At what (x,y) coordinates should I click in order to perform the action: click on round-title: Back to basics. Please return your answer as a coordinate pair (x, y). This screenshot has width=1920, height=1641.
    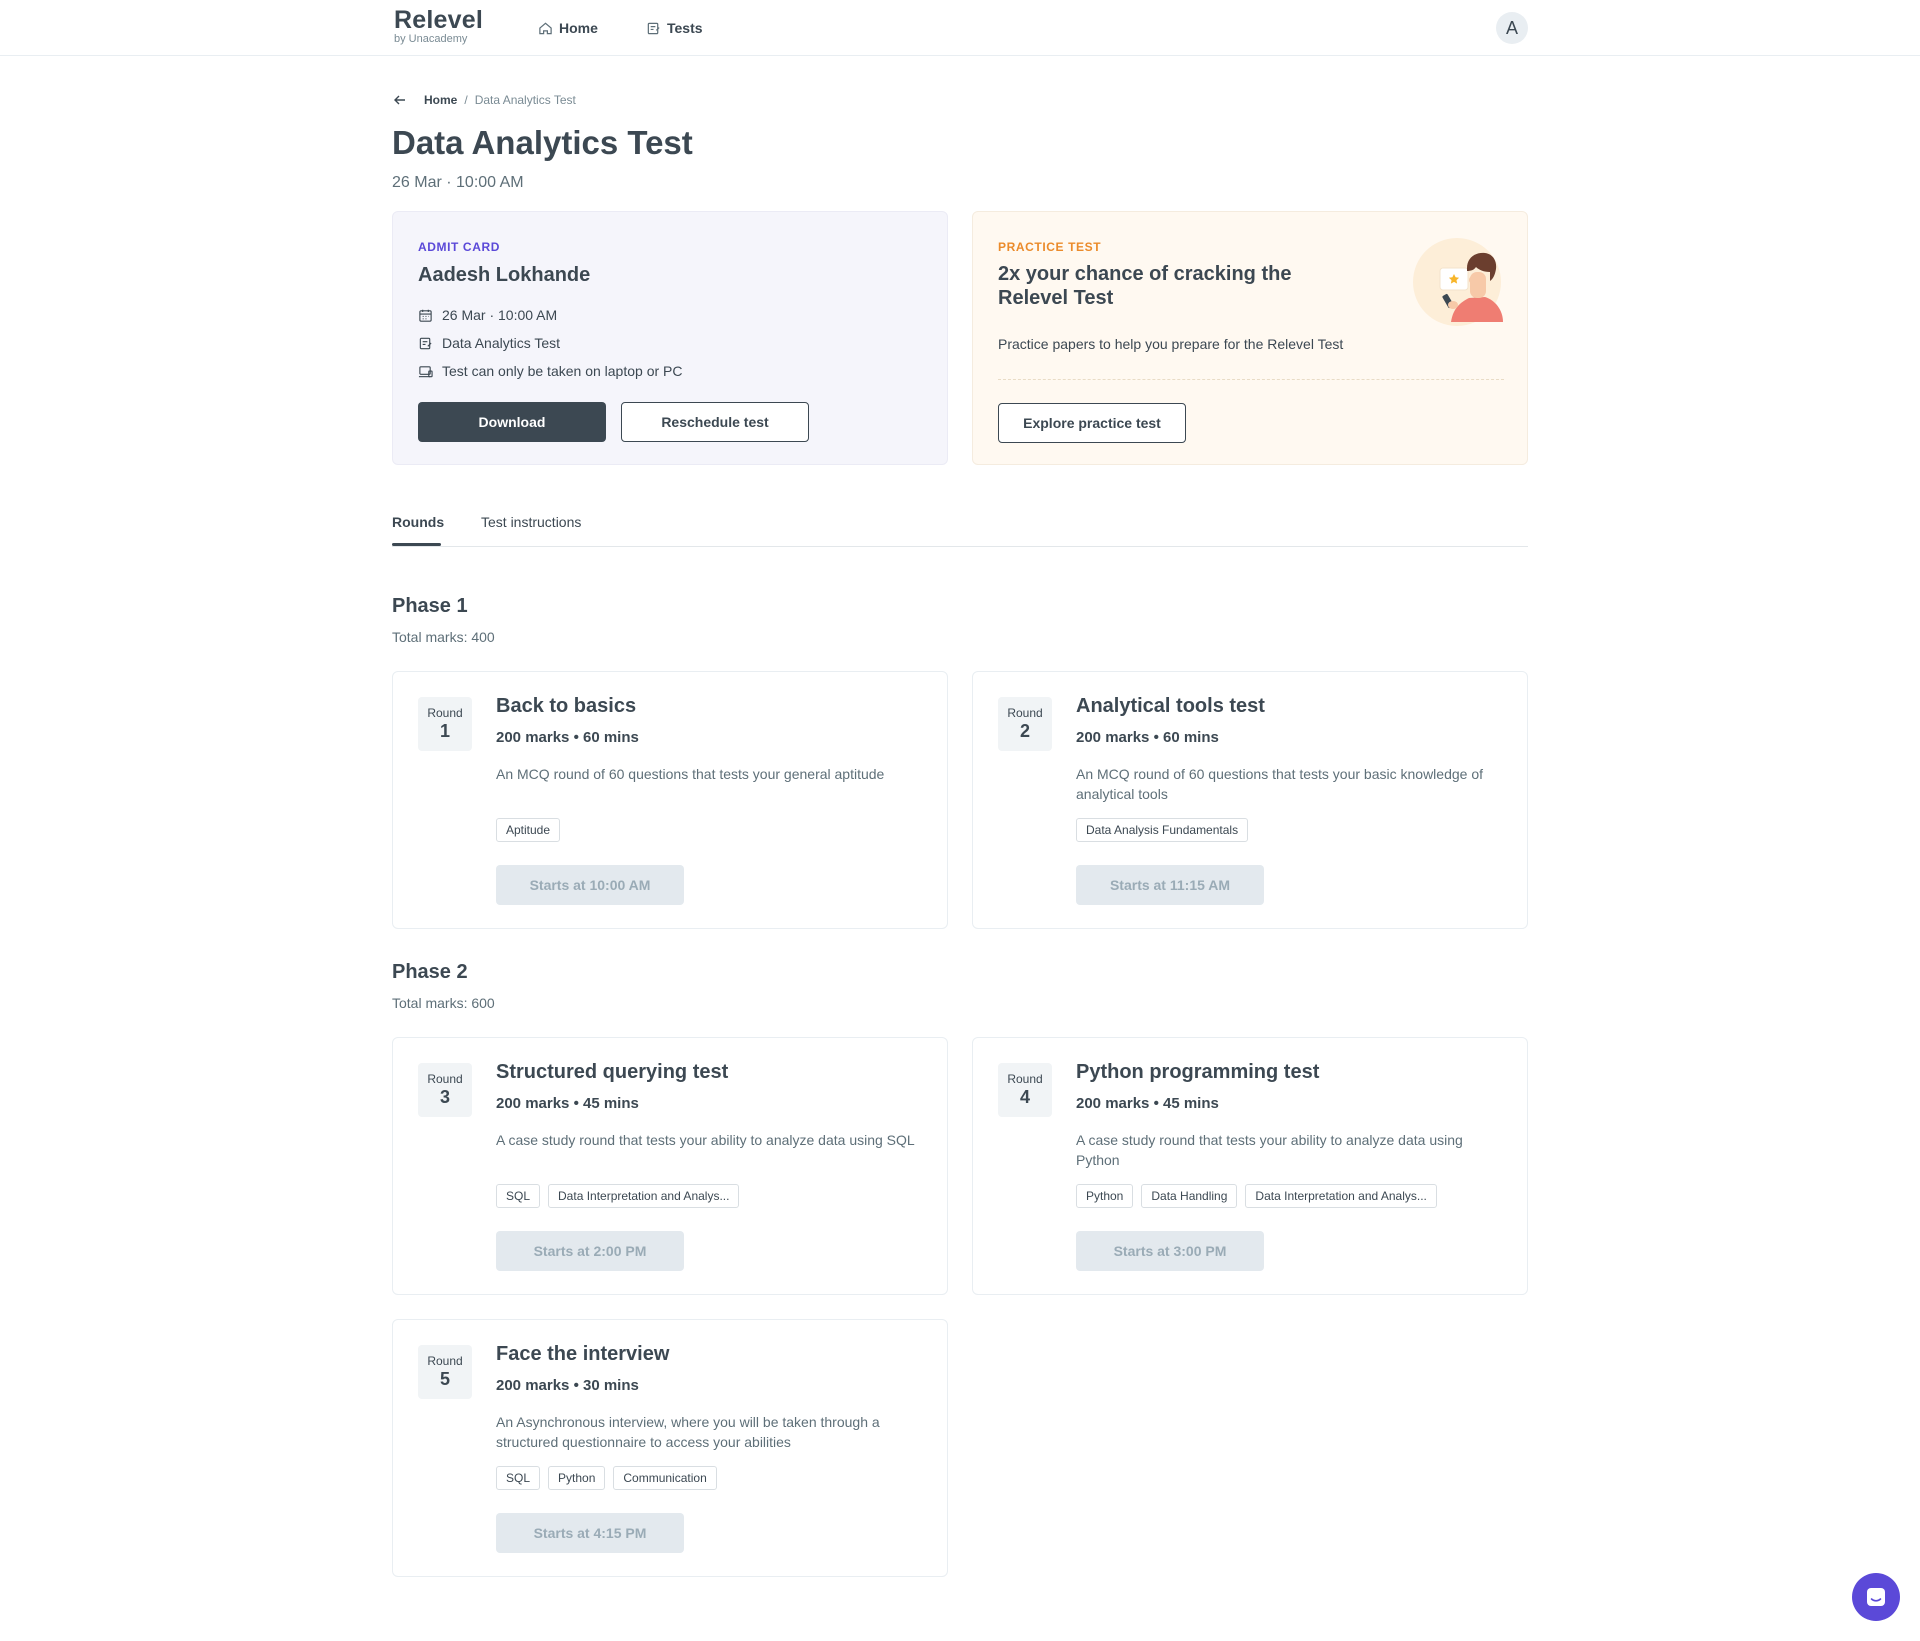
    Looking at the image, I should click on (566, 706).